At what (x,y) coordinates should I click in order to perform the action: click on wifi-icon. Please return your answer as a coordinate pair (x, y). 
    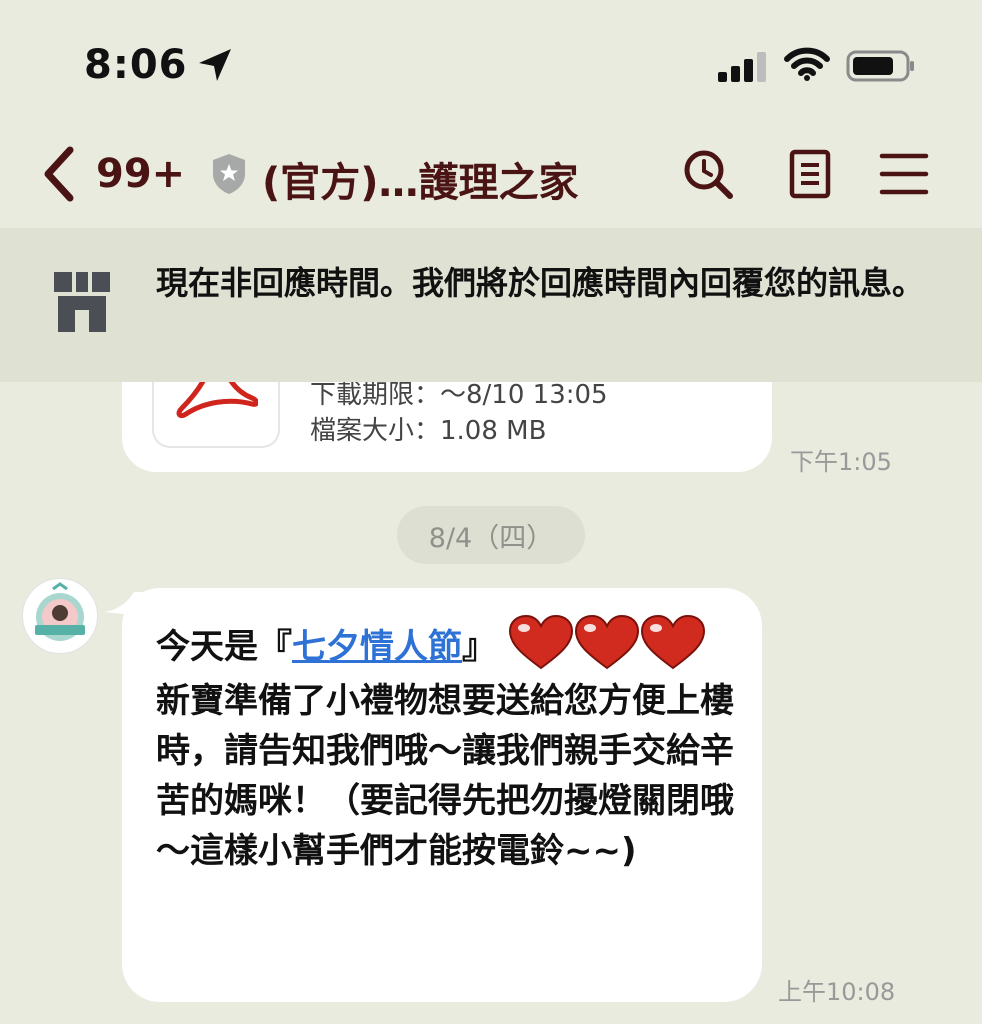
    Looking at the image, I should click on (807, 64).